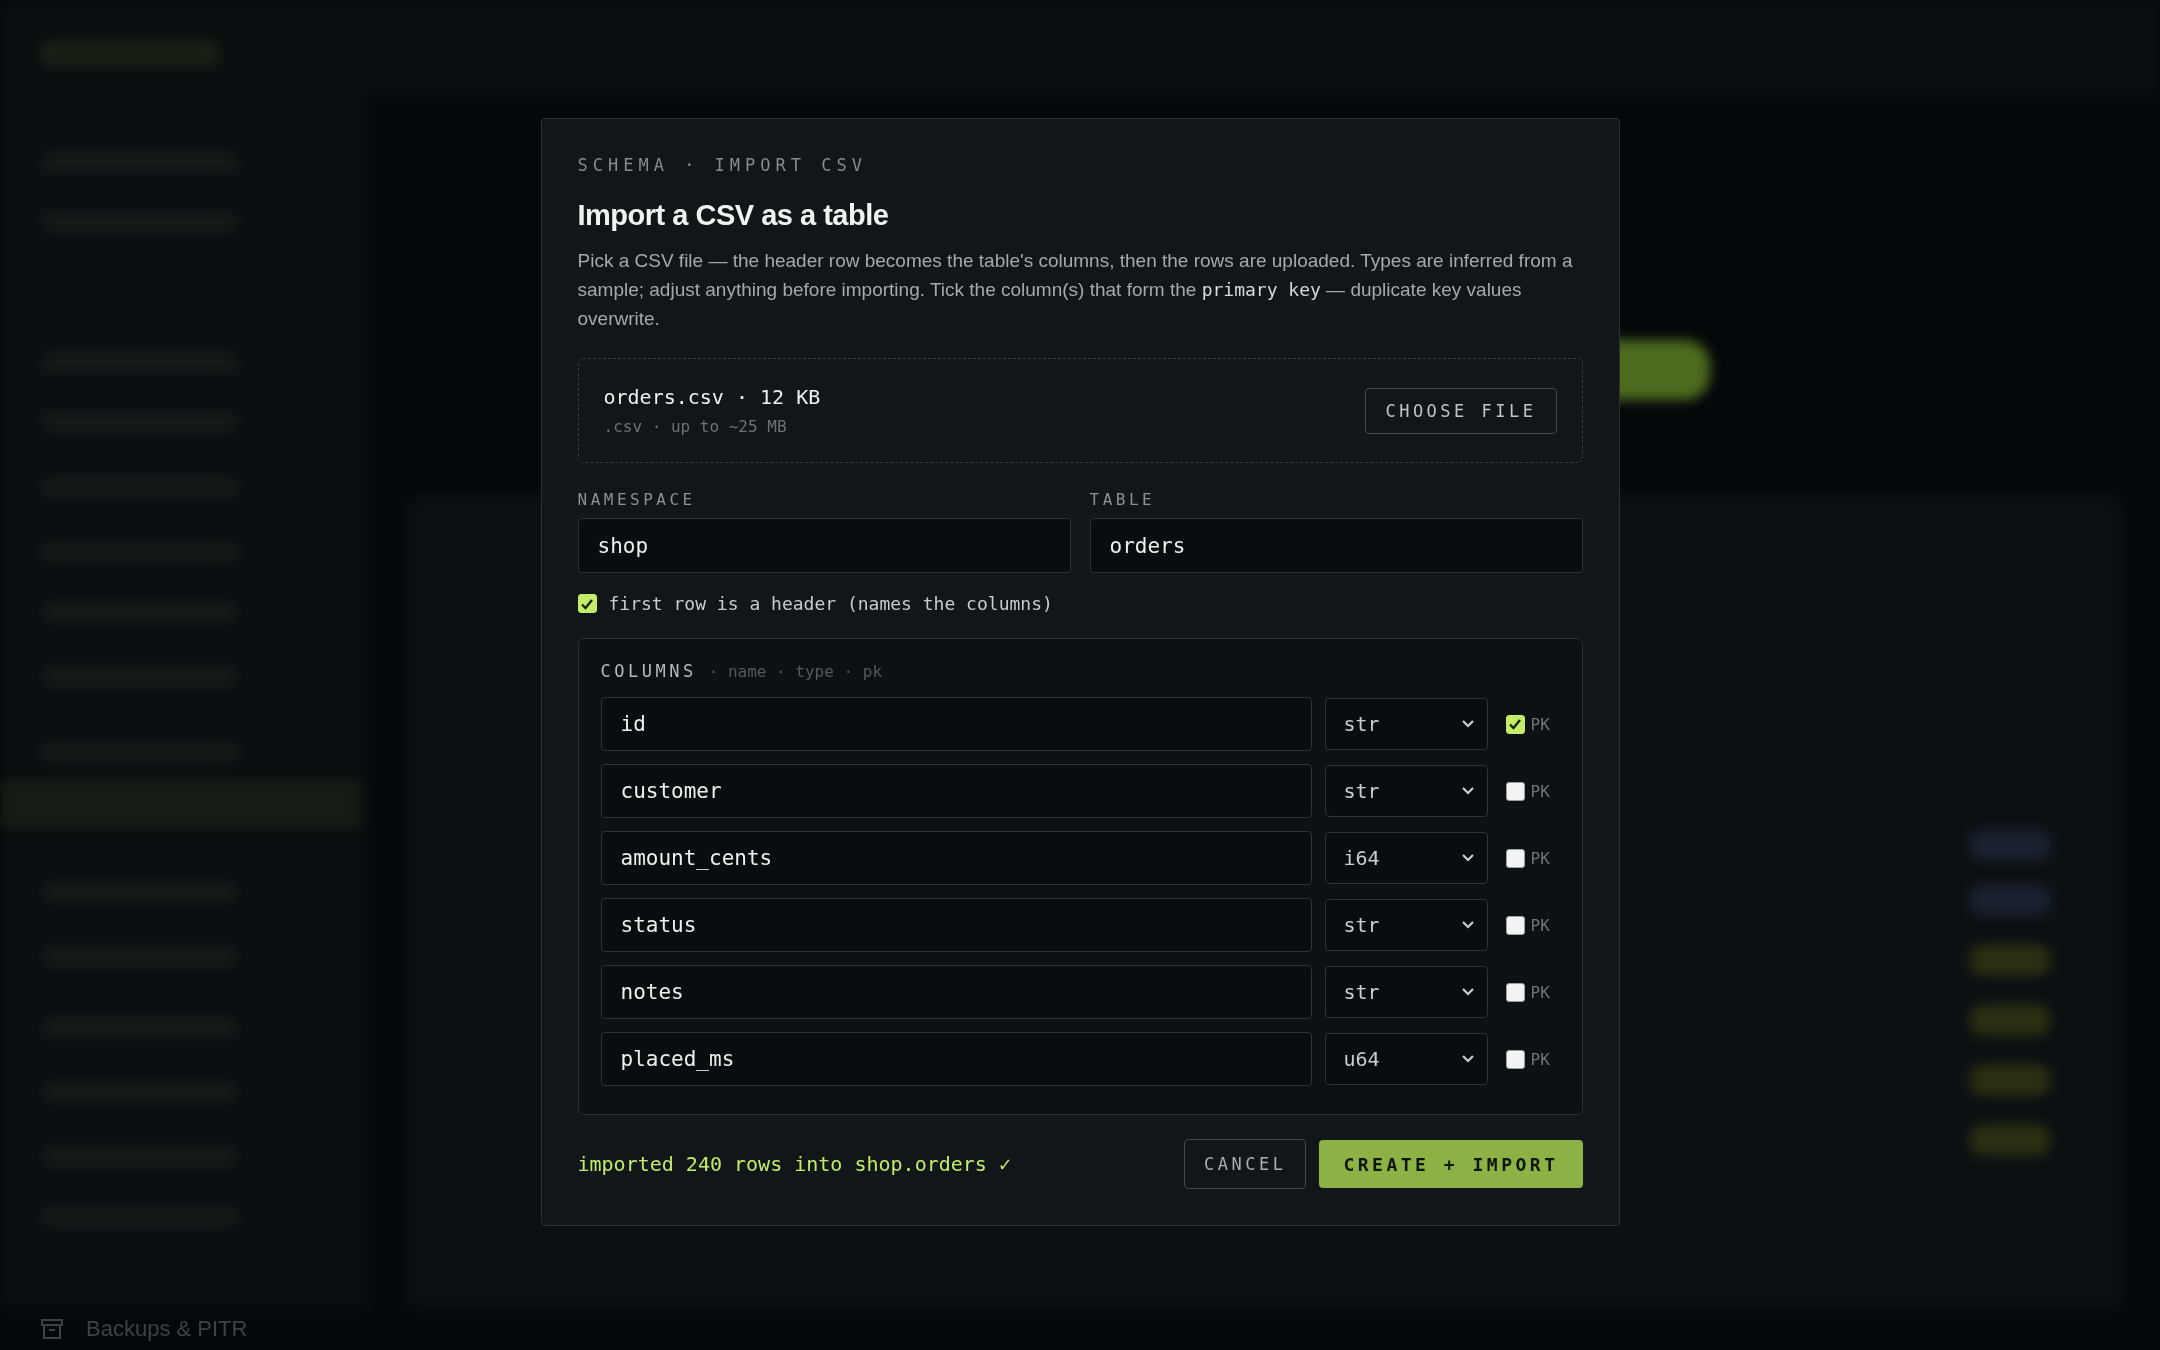 This screenshot has height=1350, width=2160. What do you see at coordinates (956, 724) in the screenshot?
I see `column-name-field: id` at bounding box center [956, 724].